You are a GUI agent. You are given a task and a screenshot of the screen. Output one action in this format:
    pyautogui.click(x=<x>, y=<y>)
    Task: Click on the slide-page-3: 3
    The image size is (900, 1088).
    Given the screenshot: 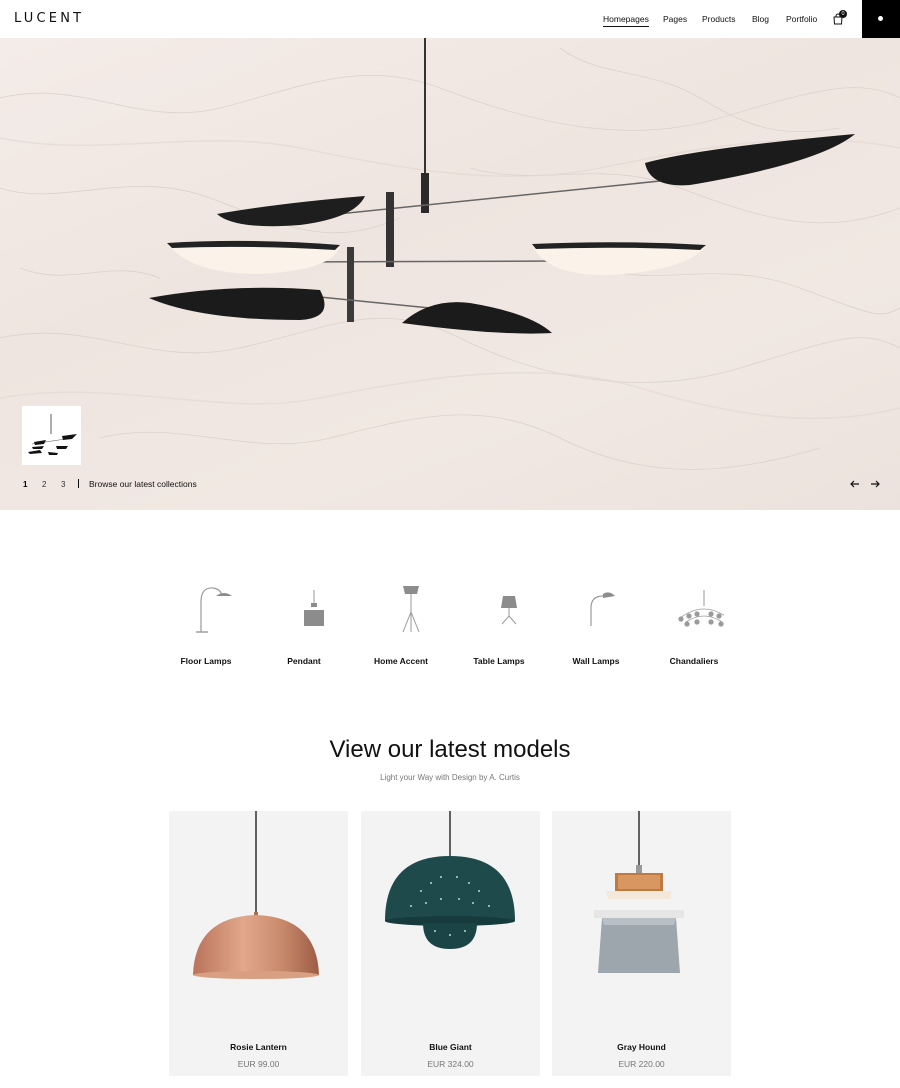 What is the action you would take?
    pyautogui.click(x=63, y=484)
    